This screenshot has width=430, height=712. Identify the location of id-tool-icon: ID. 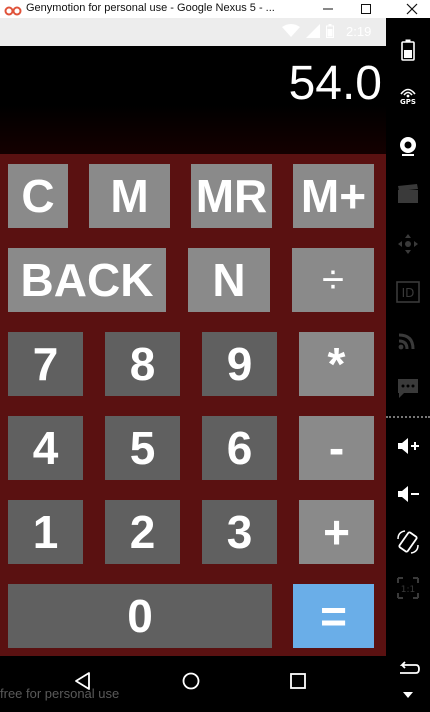
(408, 292).